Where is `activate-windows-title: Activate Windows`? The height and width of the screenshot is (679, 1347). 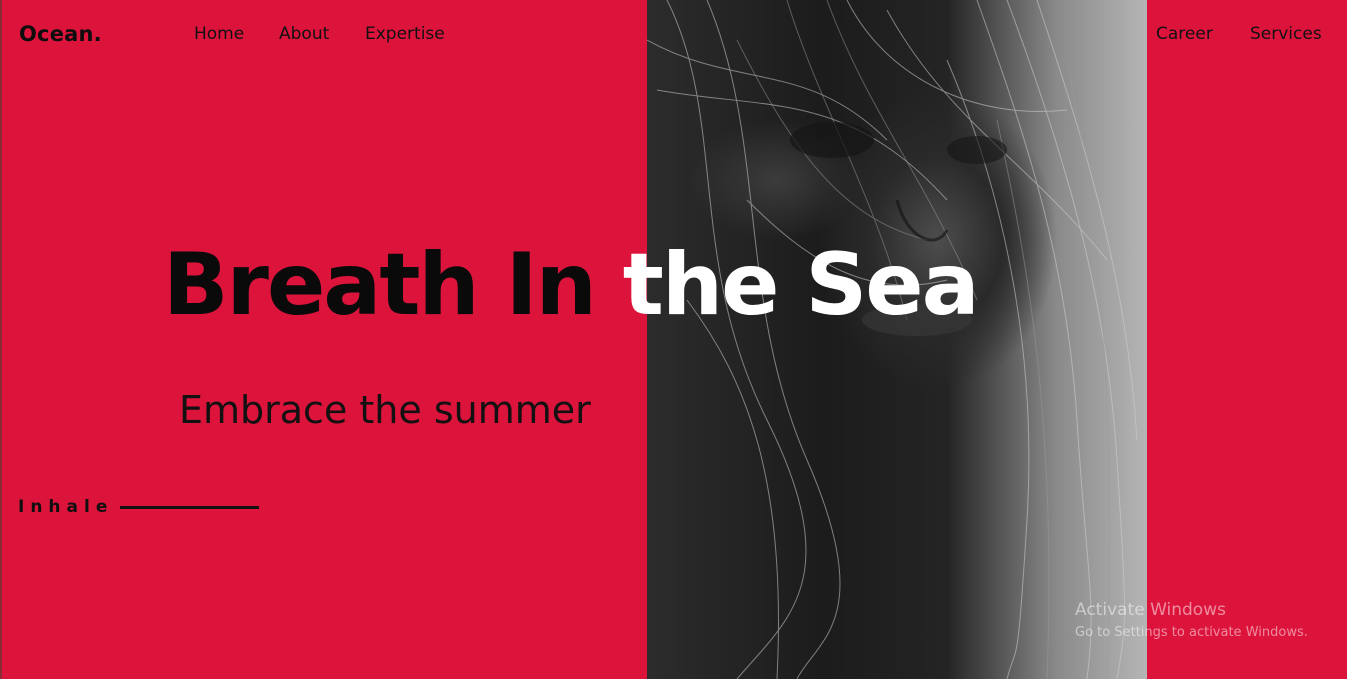 activate-windows-title: Activate Windows is located at coordinates (1150, 610).